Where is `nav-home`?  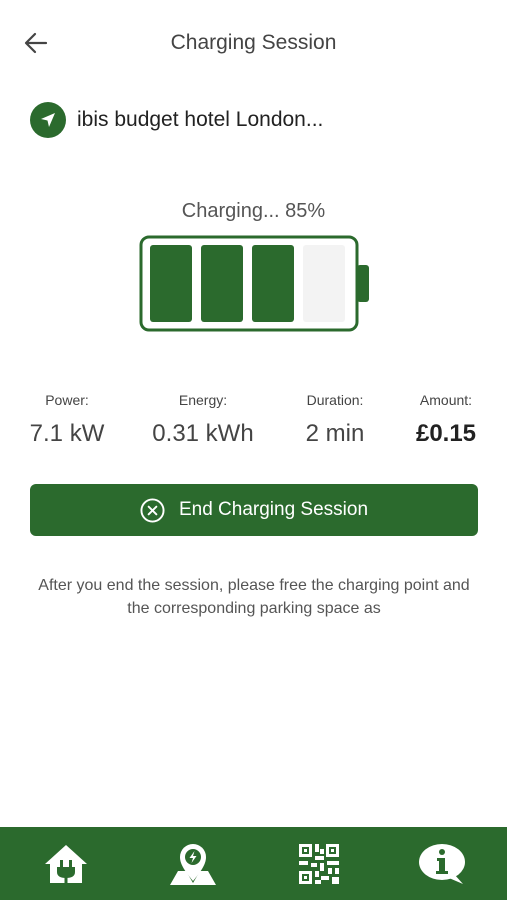
nav-home is located at coordinates (66, 864).